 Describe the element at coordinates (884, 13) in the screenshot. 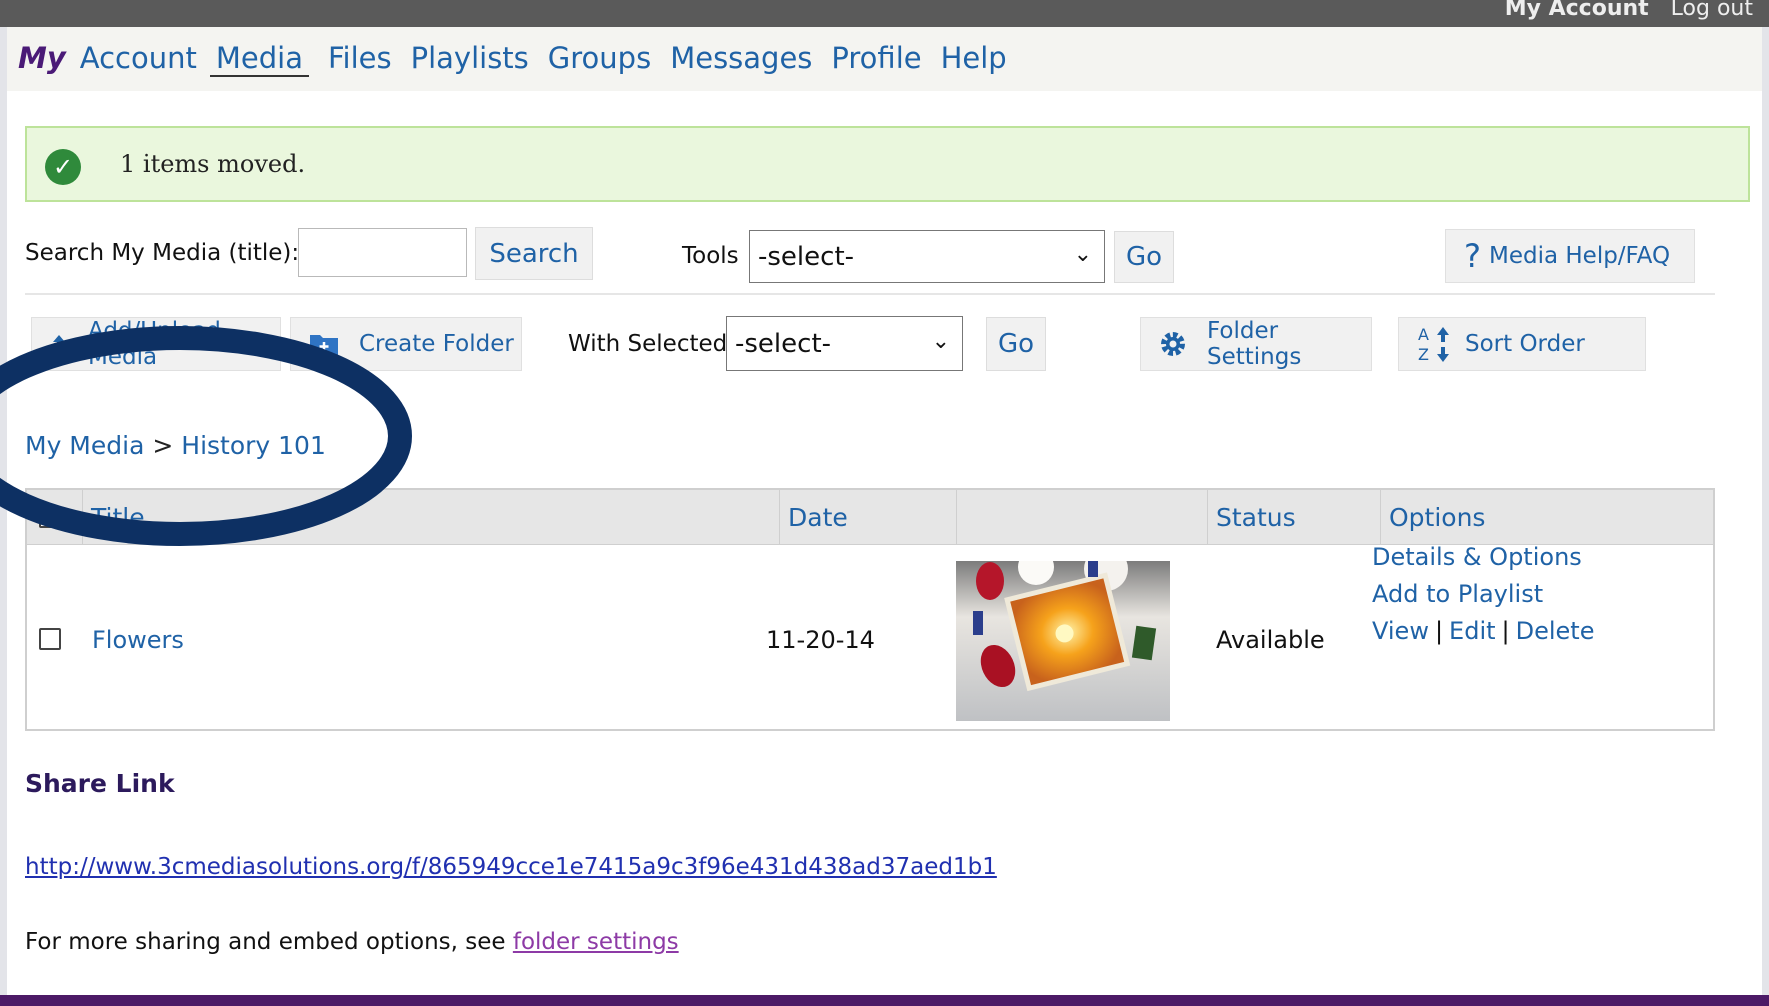

I see `top-bar: My Account Log out` at that location.